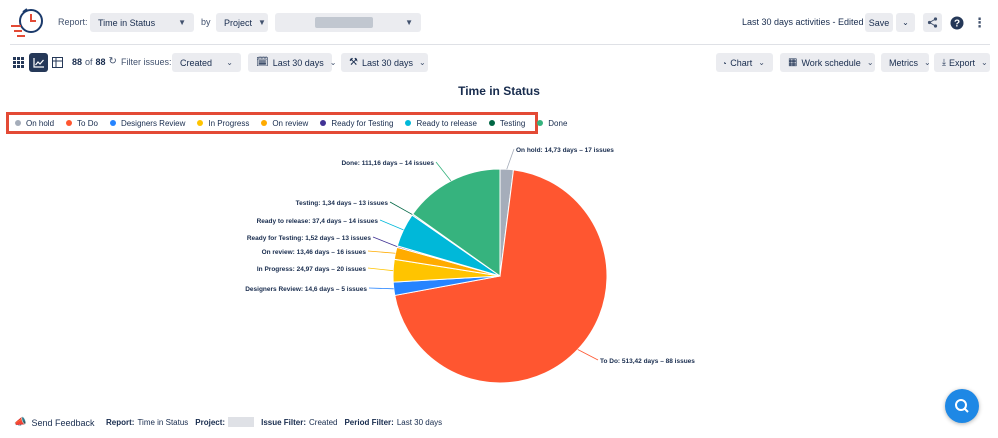  I want to click on send-feedback-link: 📣 Send Feedback, so click(54, 422).